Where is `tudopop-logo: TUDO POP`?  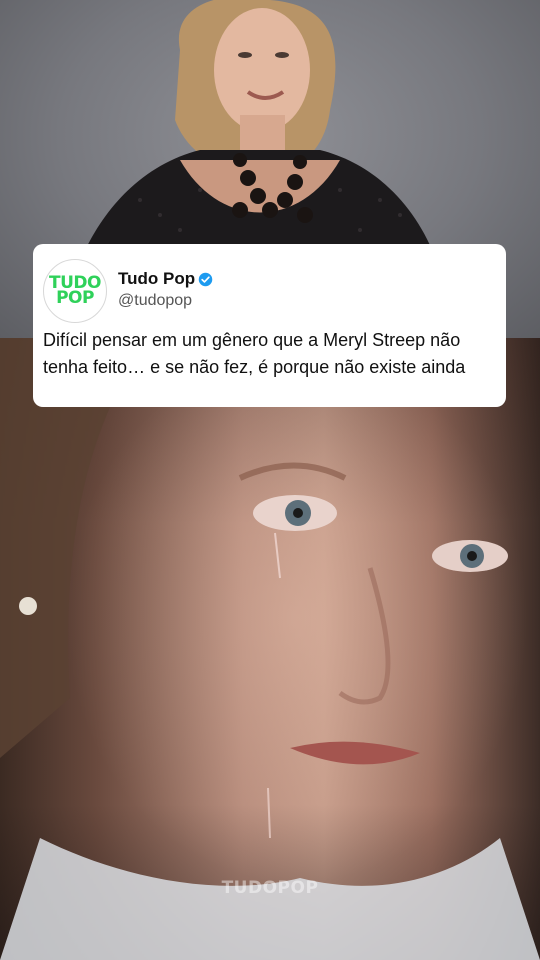 tudopop-logo: TUDO POP is located at coordinates (75, 291).